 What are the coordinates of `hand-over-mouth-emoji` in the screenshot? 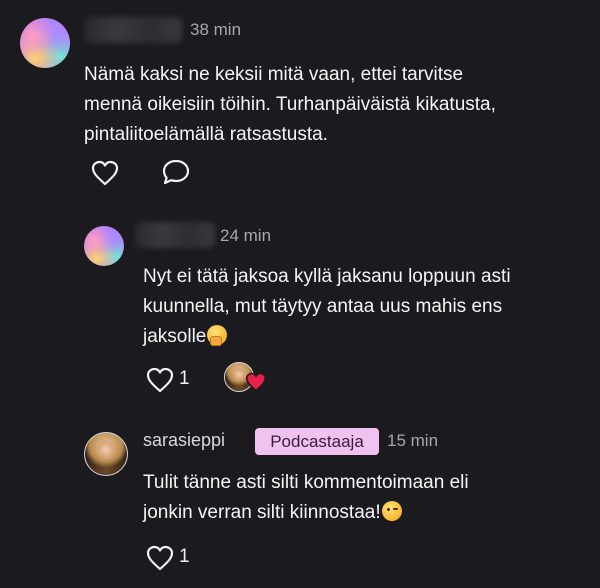 It's located at (217, 335).